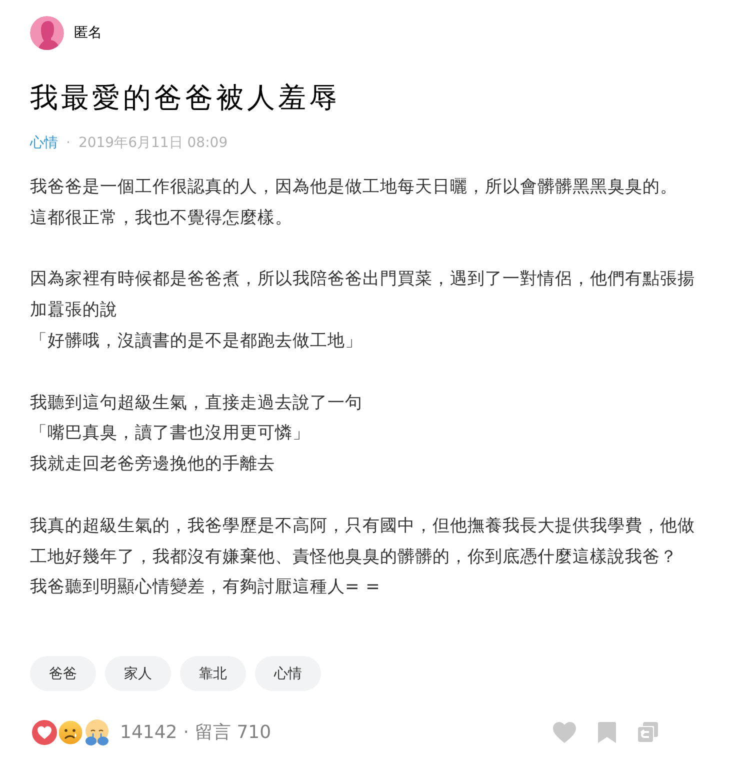 This screenshot has height=768, width=740. I want to click on avatar-icon, so click(47, 33).